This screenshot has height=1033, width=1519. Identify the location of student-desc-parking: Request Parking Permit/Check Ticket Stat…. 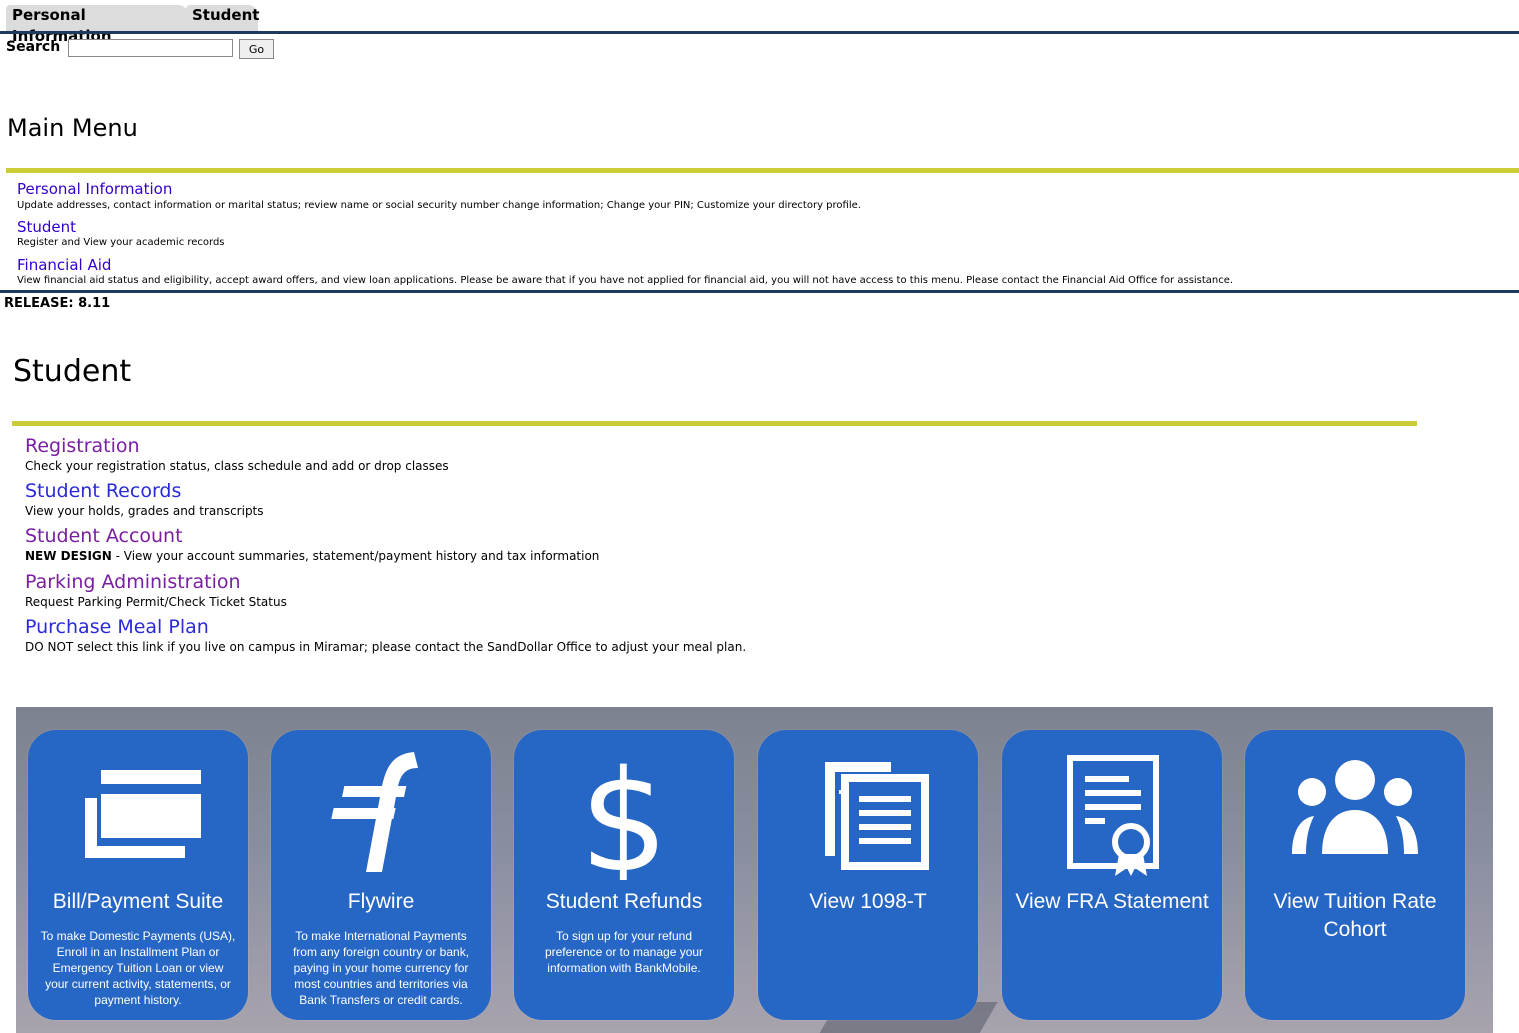
(156, 602).